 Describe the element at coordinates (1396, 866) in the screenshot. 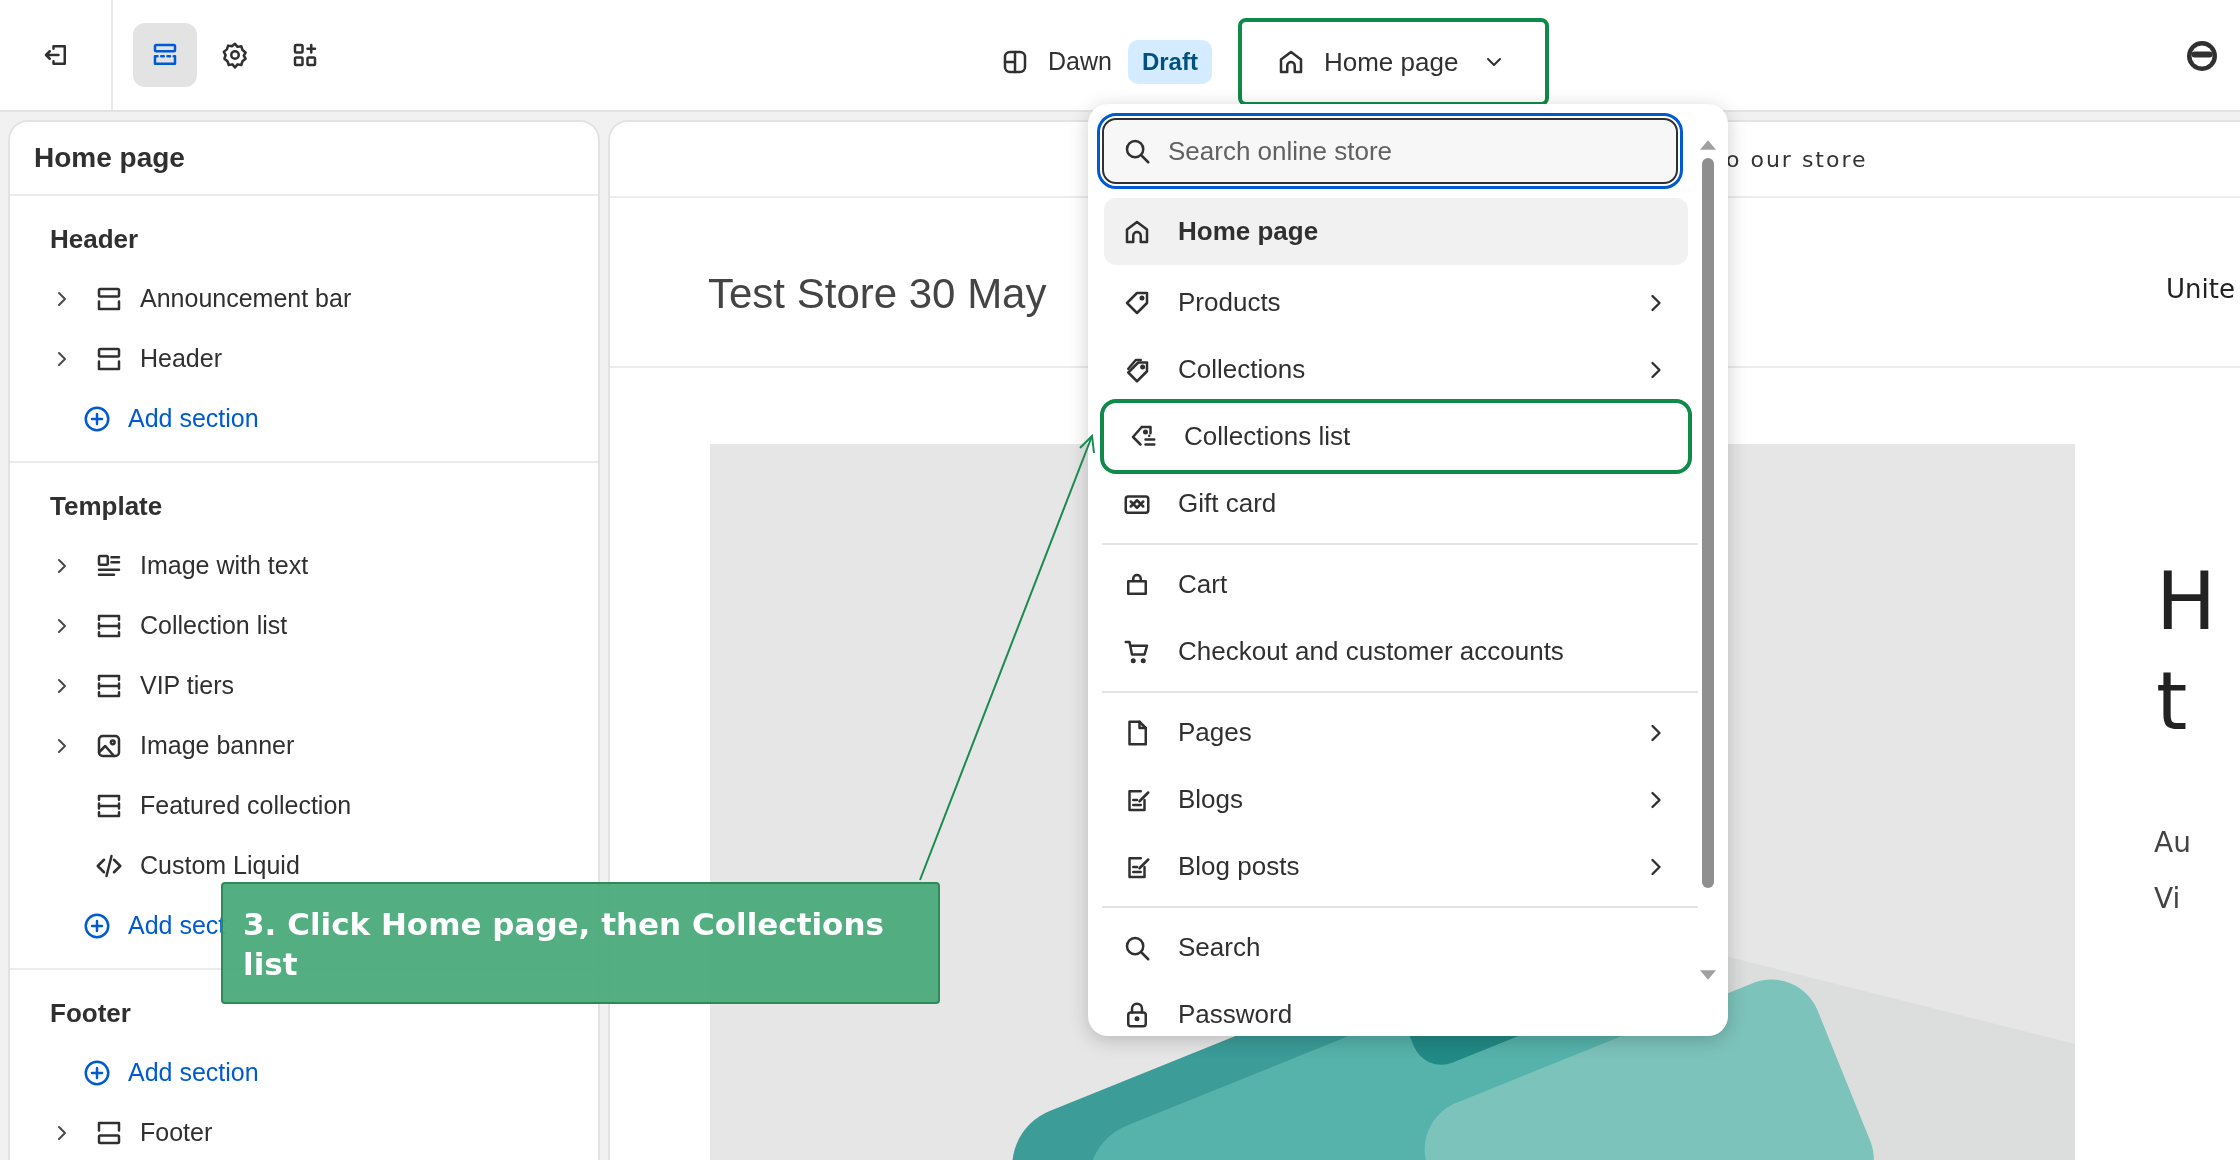

I see `menu-item: Blog posts` at that location.